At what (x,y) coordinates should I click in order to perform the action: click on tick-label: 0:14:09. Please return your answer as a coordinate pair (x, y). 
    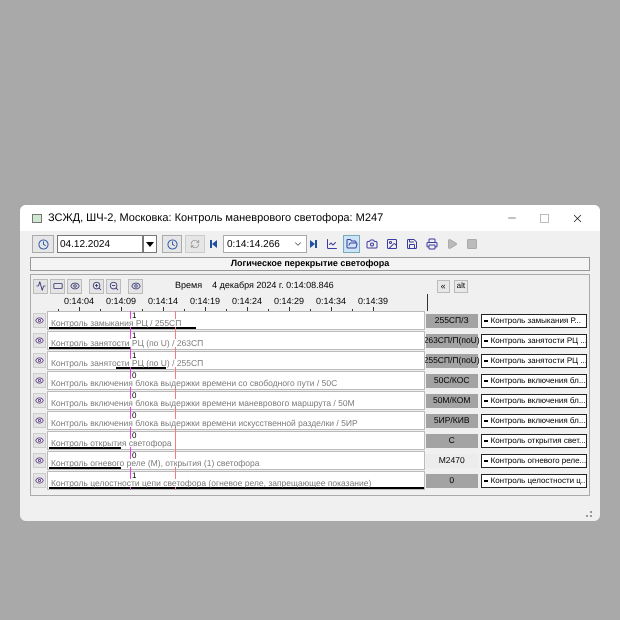
    Looking at the image, I should click on (121, 301).